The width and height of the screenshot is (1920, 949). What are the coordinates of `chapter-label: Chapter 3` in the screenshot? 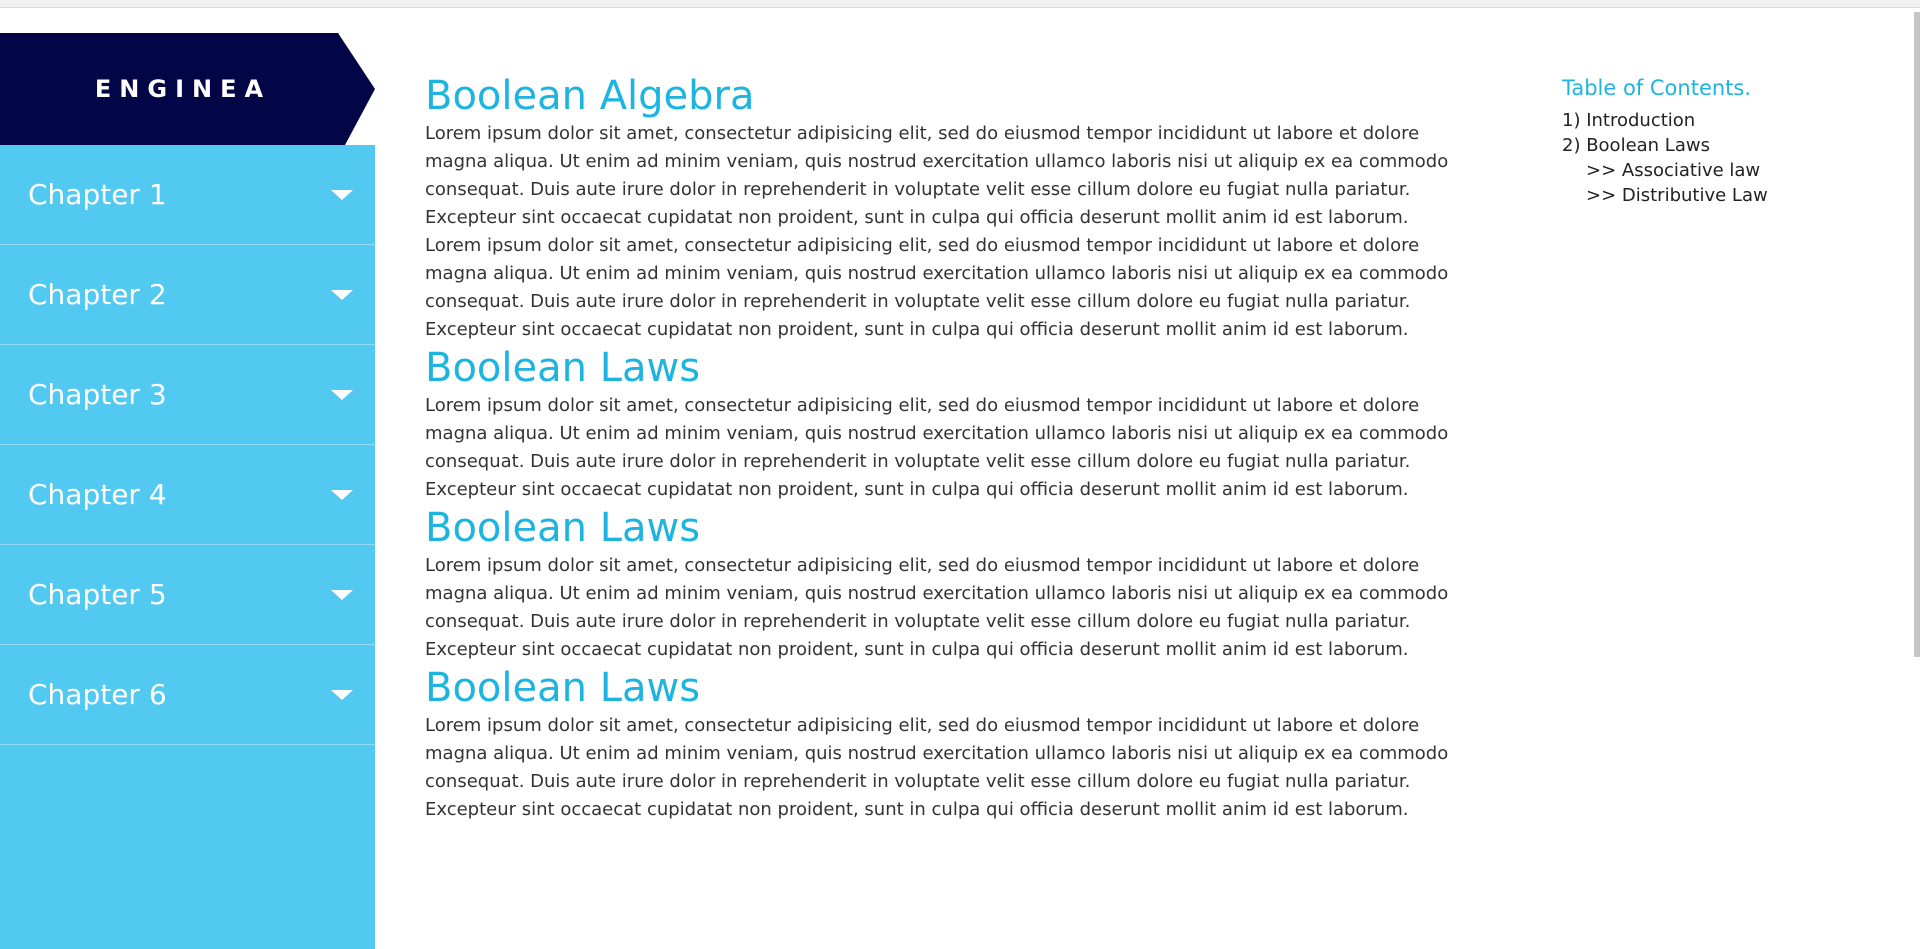 It's located at (97, 394).